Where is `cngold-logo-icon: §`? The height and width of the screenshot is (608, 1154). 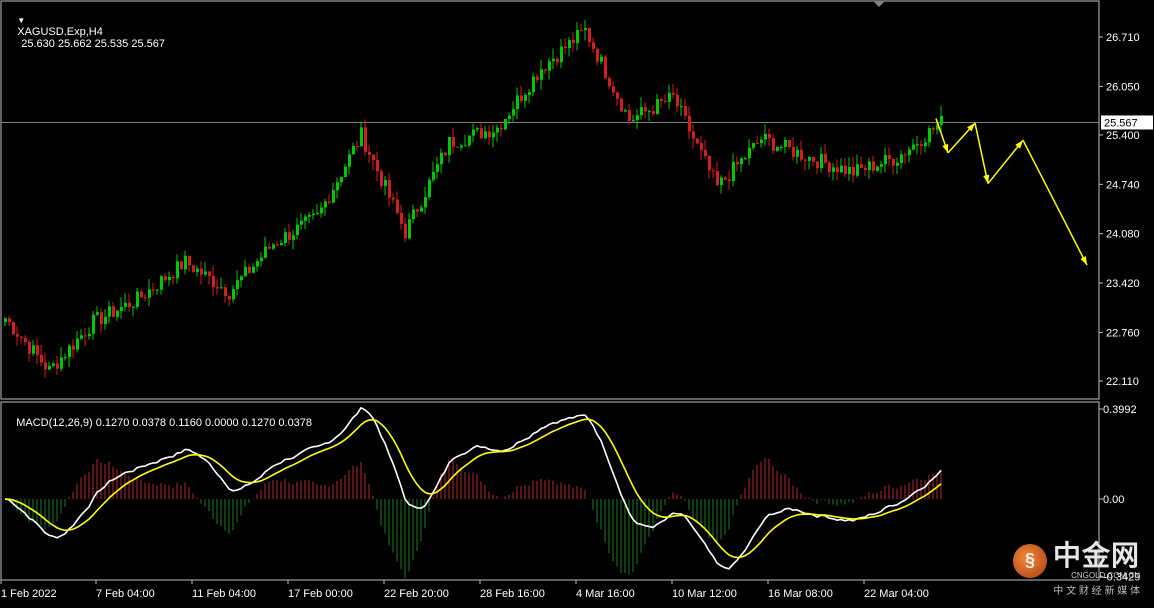 cngold-logo-icon: § is located at coordinates (1029, 560).